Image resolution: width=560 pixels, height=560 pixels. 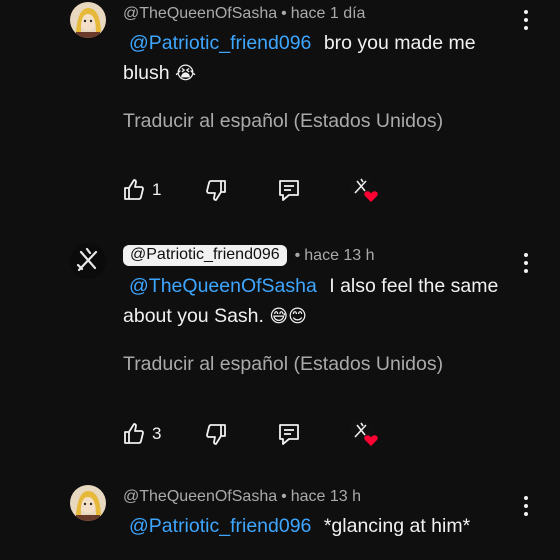 What do you see at coordinates (262, 433) in the screenshot?
I see `action-bar: 3` at bounding box center [262, 433].